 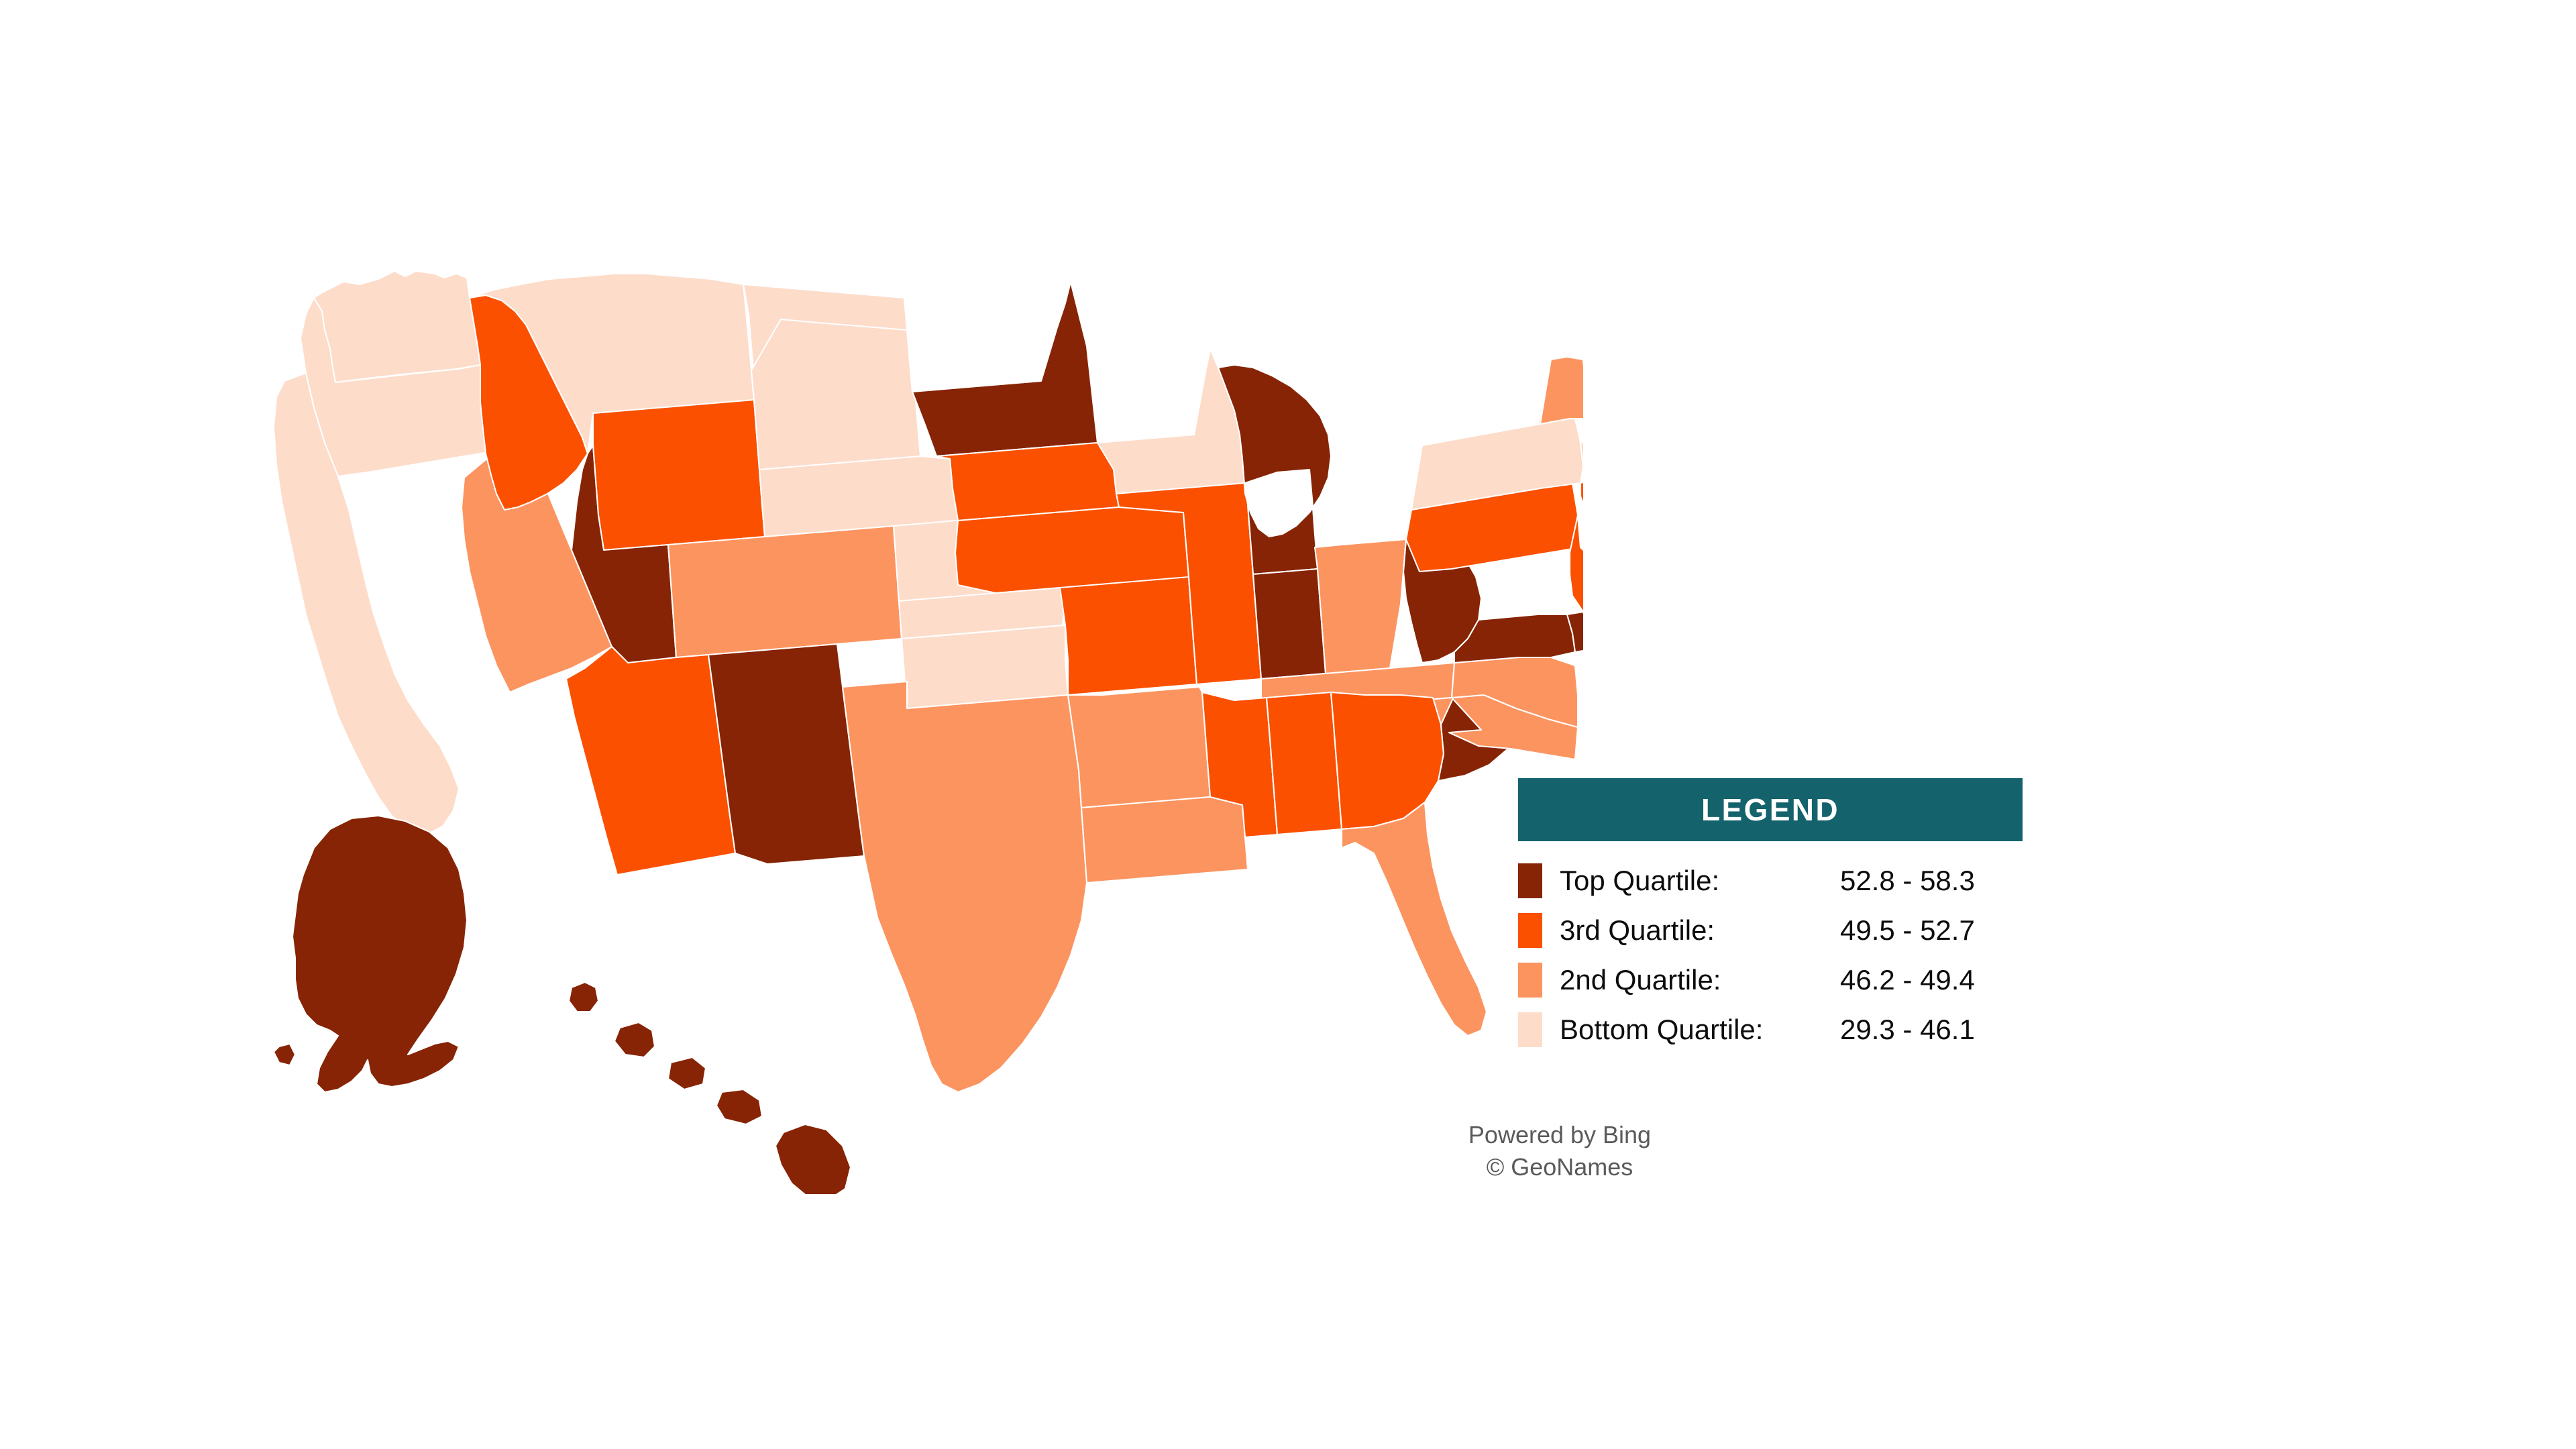 What do you see at coordinates (650, 761) in the screenshot?
I see `state-az` at bounding box center [650, 761].